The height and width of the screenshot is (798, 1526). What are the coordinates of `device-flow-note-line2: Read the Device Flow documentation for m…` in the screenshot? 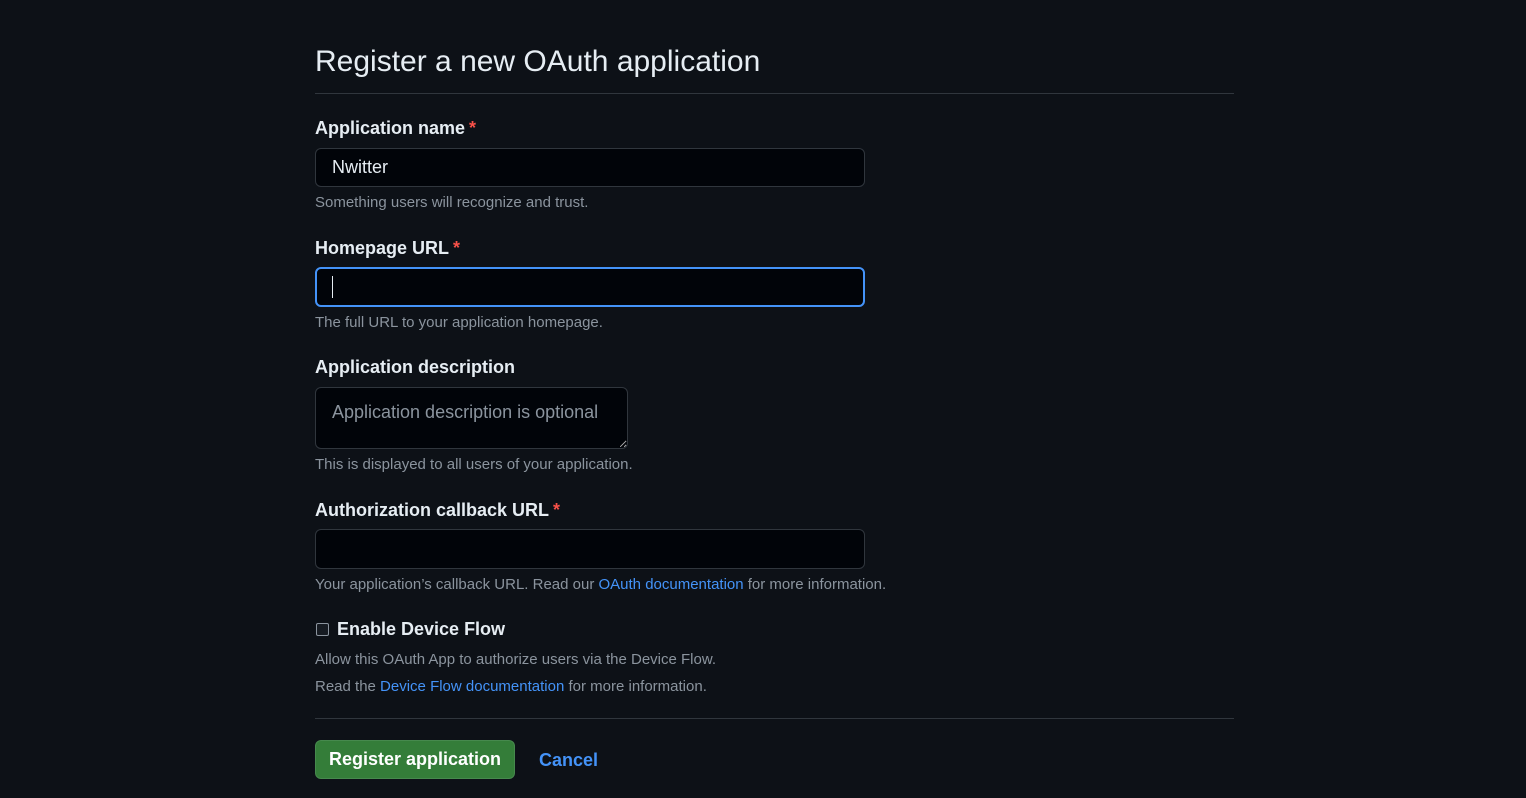 It's located at (511, 687).